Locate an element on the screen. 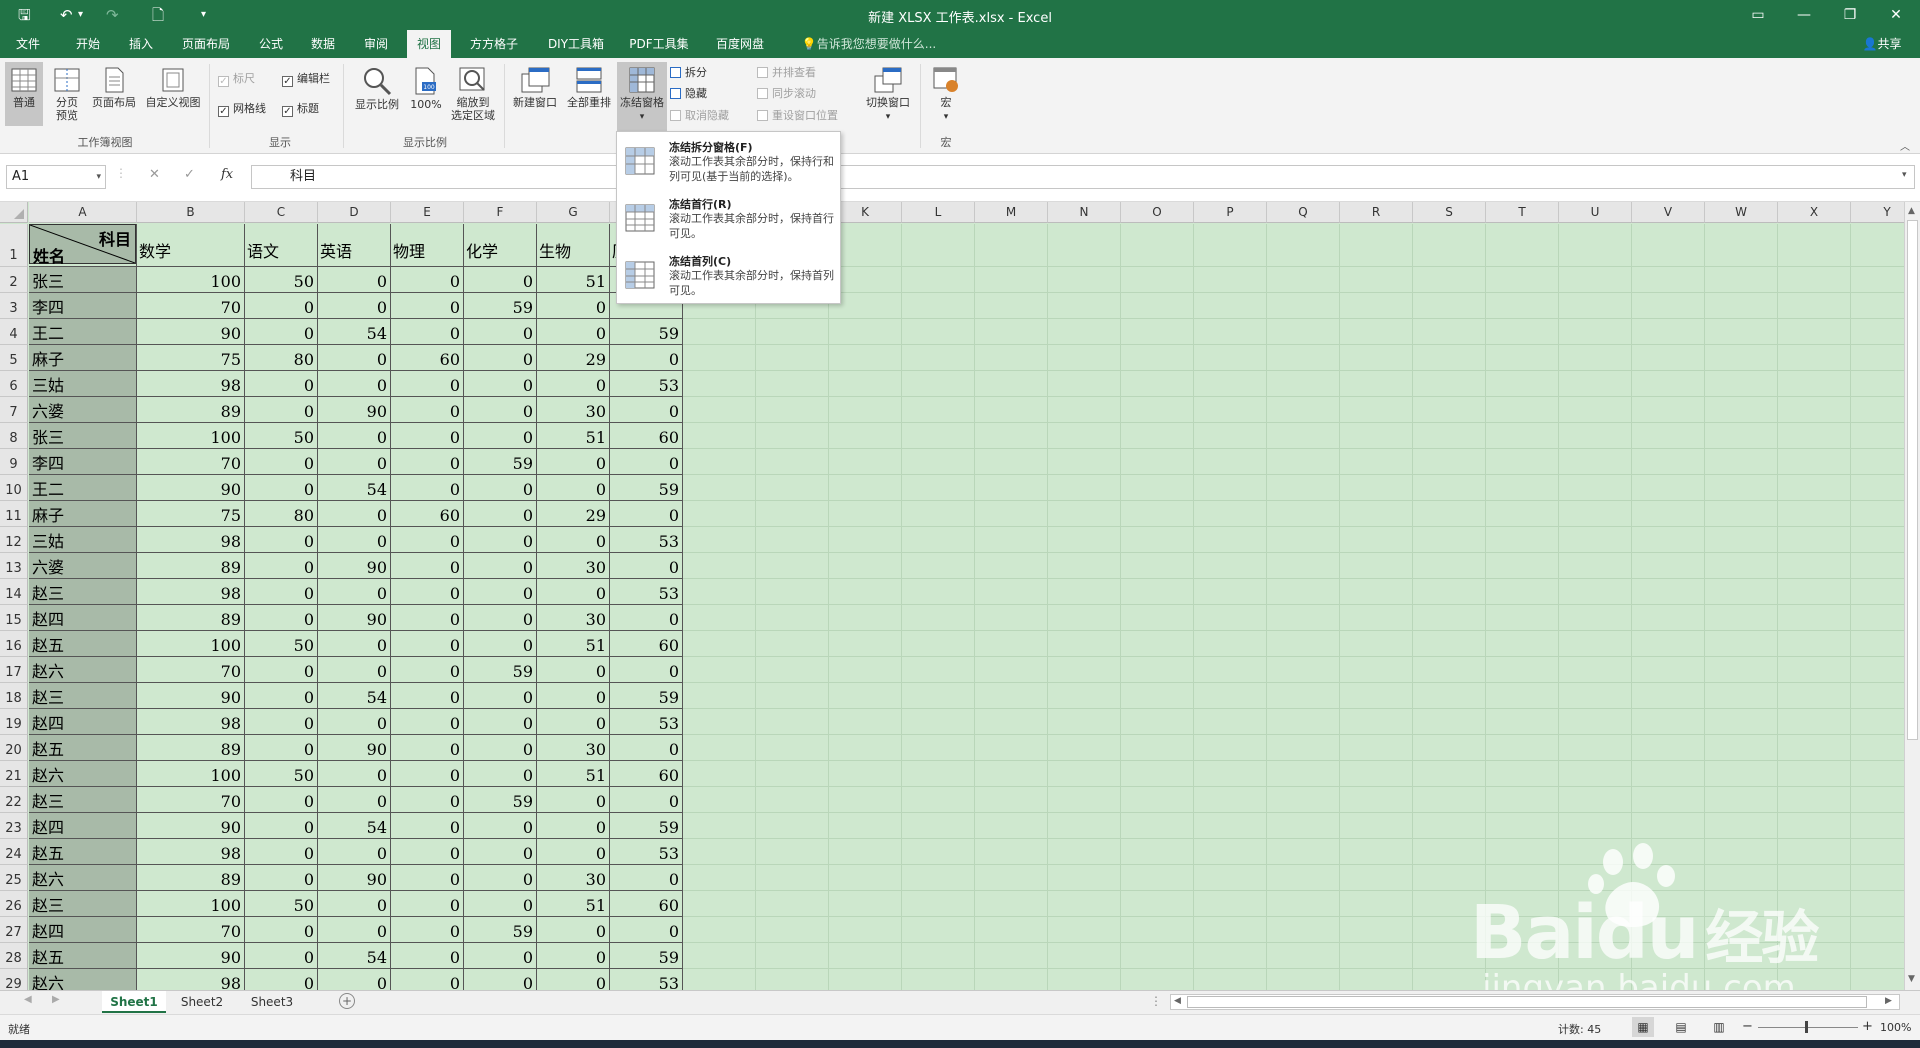 This screenshot has width=1920, height=1048. enter-icon: ✓ is located at coordinates (189, 174).